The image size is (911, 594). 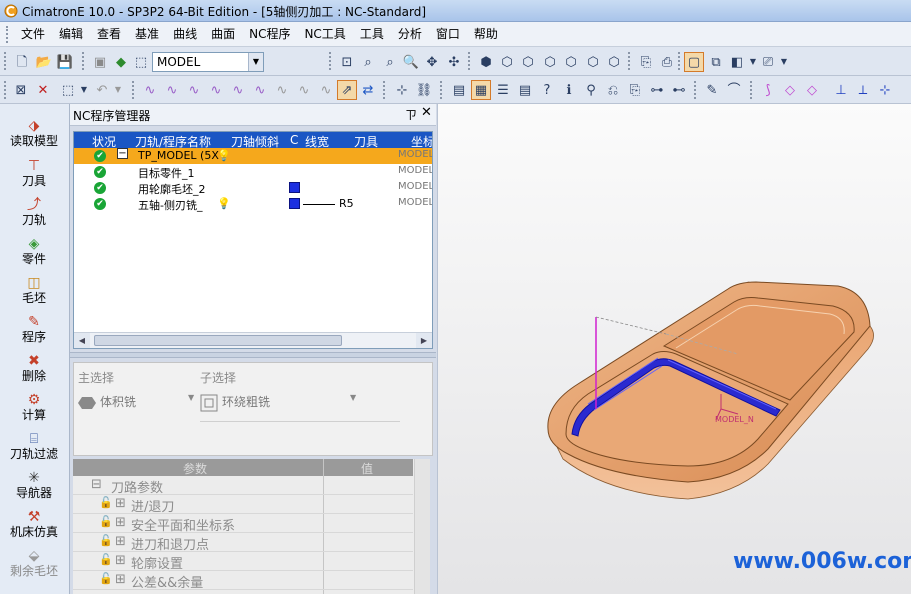 I want to click on view-bottom-icon: ⬡, so click(x=614, y=62).